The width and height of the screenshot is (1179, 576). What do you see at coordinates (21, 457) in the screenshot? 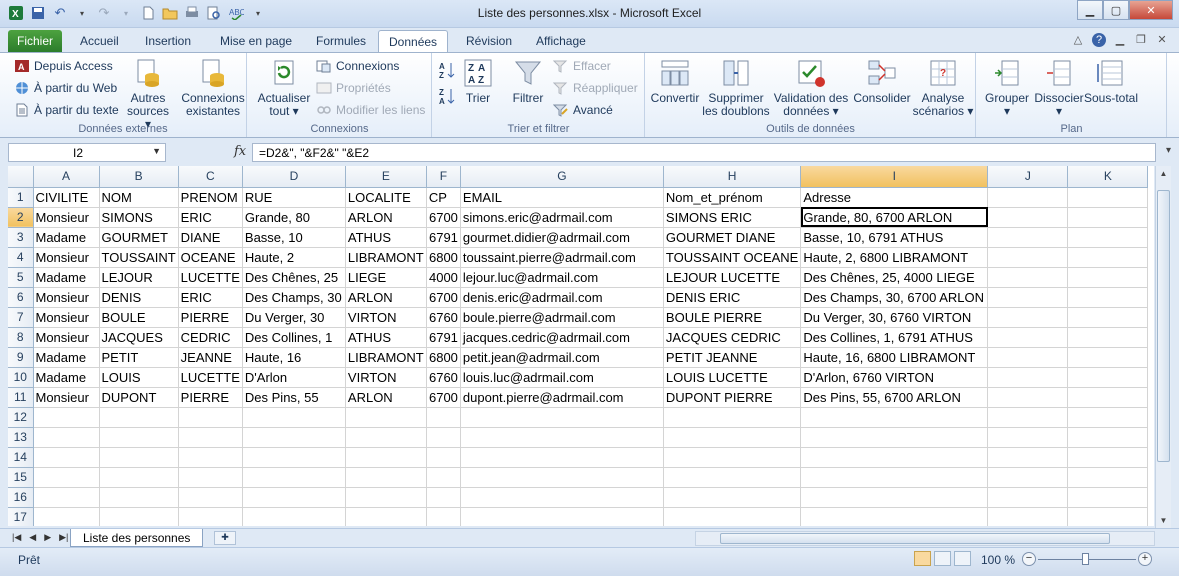
I see `row-header: 14` at bounding box center [21, 457].